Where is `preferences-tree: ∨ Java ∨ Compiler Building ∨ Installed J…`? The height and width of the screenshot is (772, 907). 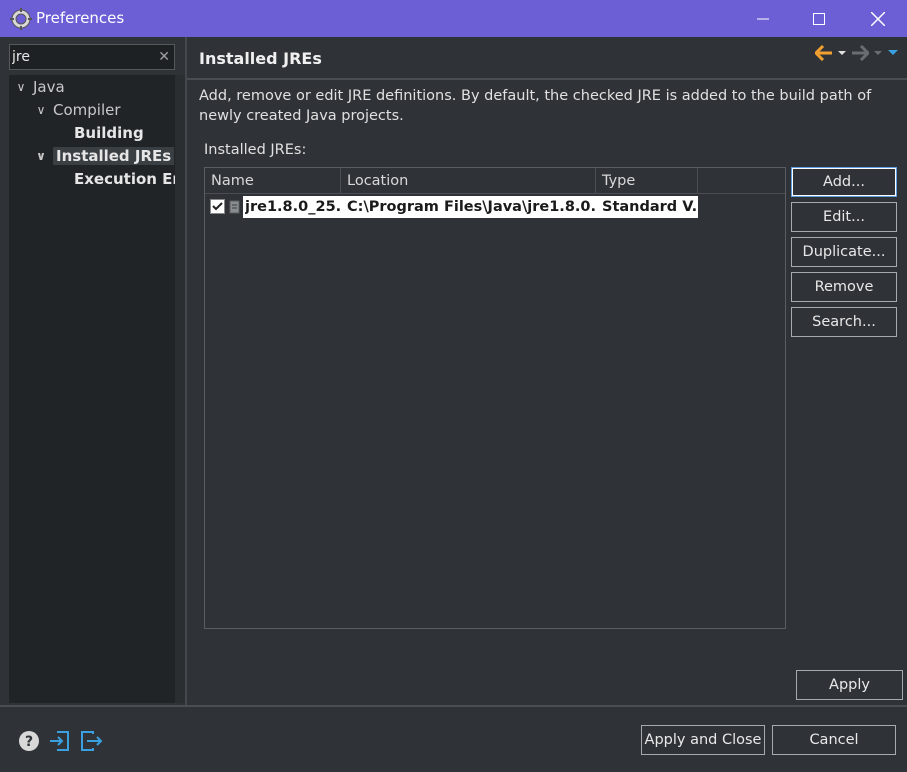 preferences-tree: ∨ Java ∨ Compiler Building ∨ Installed J… is located at coordinates (92, 389).